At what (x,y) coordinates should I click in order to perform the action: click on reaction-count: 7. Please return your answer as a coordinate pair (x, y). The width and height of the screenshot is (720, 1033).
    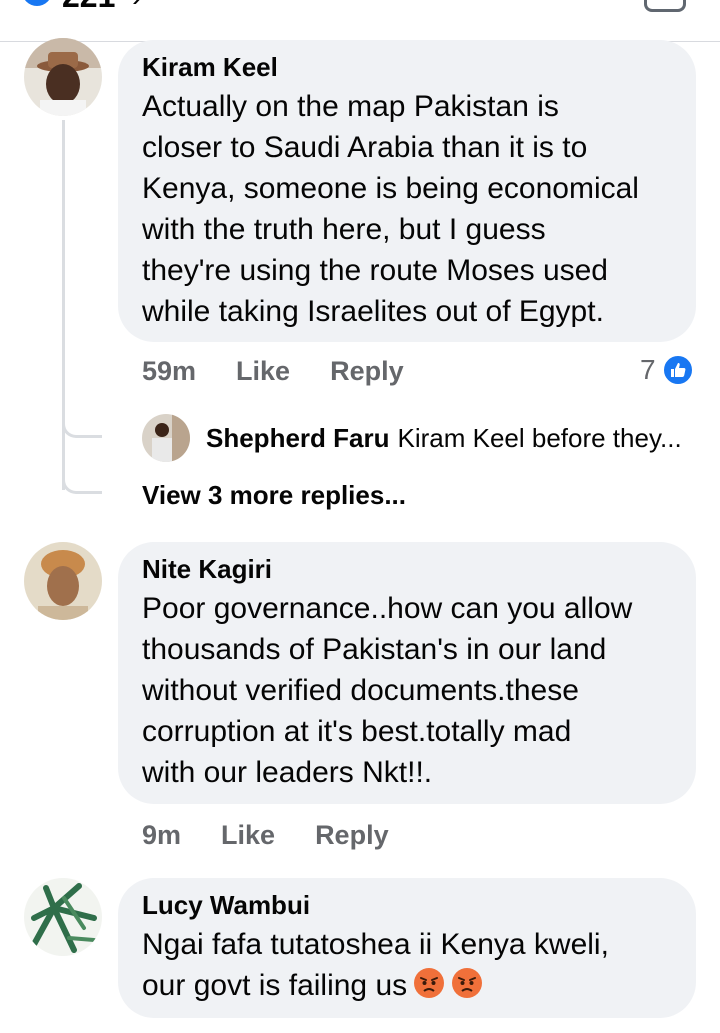
    Looking at the image, I should click on (648, 369).